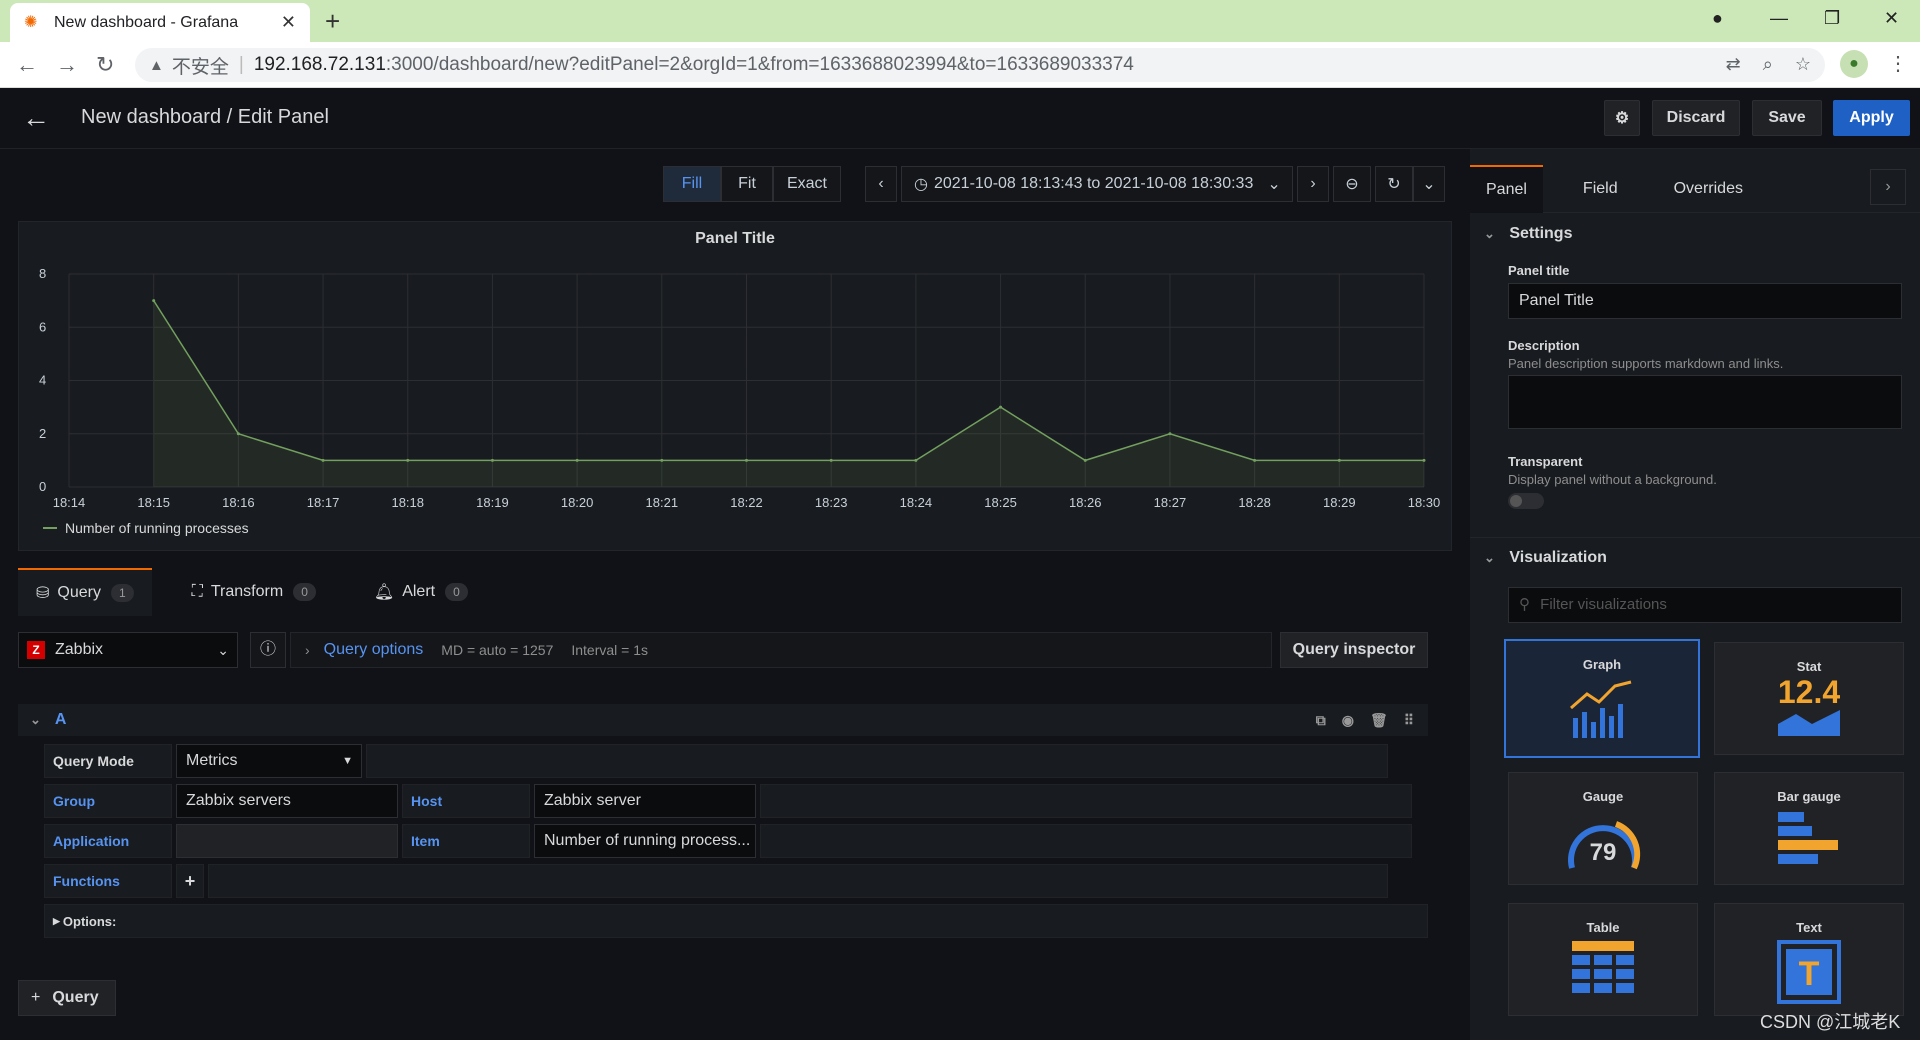  What do you see at coordinates (1809, 828) in the screenshot?
I see `viz-bar-gauge: Bar gauge` at bounding box center [1809, 828].